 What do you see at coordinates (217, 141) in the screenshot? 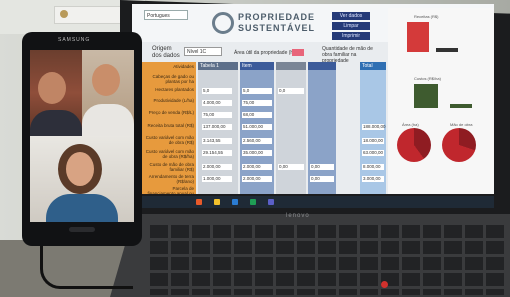
I see `cell: 3.143,55` at bounding box center [217, 141].